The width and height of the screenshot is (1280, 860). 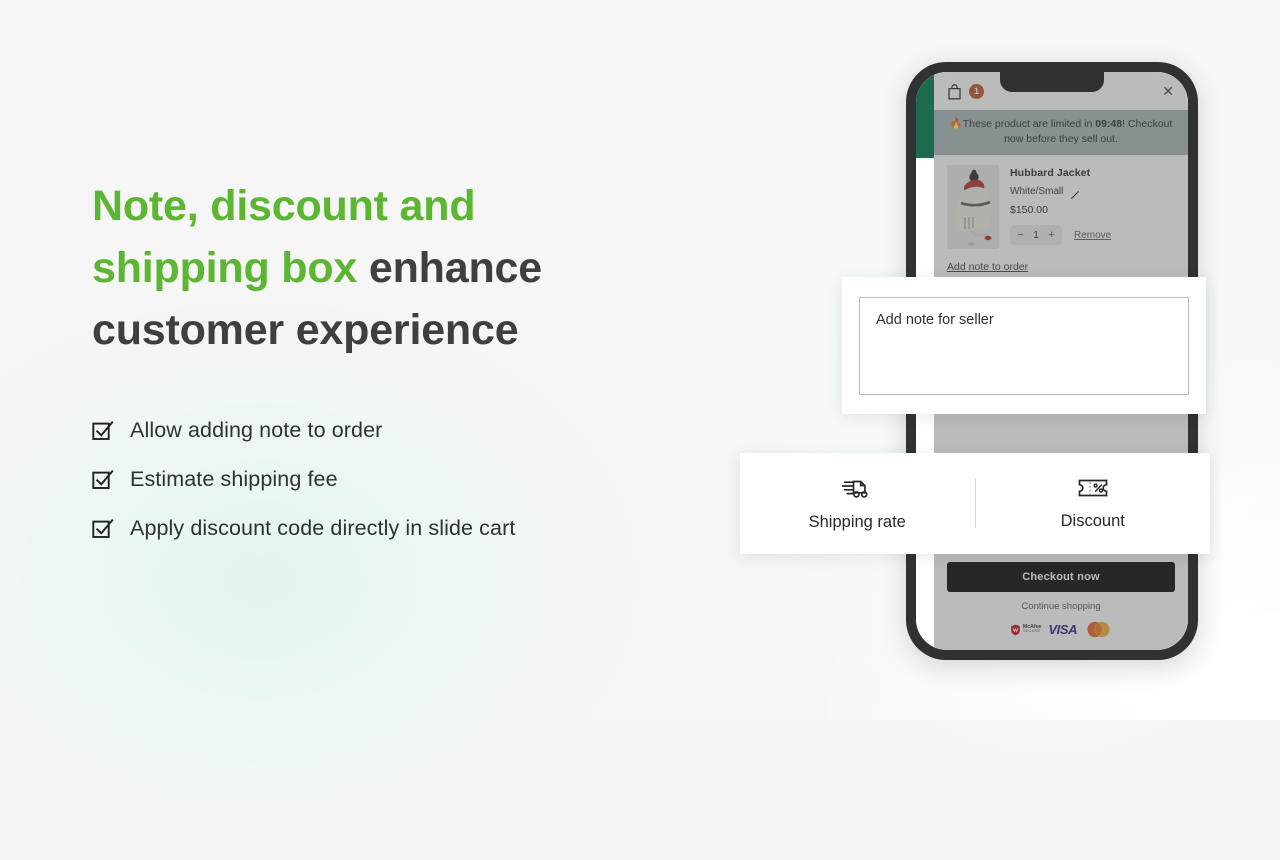 I want to click on list-item-label: Allow adding note to order, so click(x=256, y=429).